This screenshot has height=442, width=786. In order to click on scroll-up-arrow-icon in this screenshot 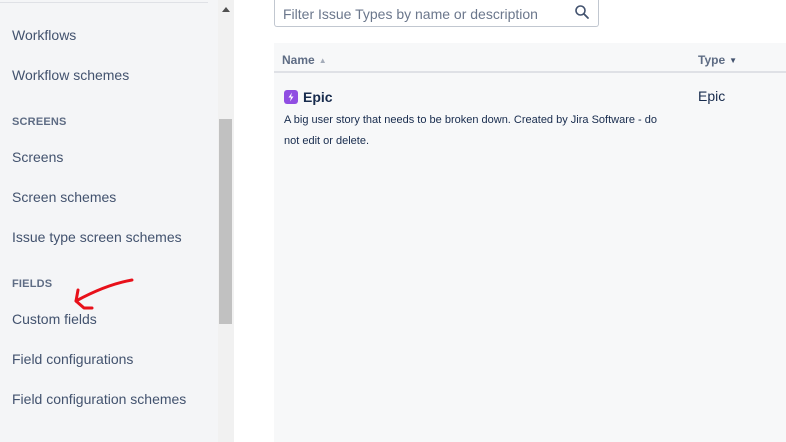, I will do `click(226, 9)`.